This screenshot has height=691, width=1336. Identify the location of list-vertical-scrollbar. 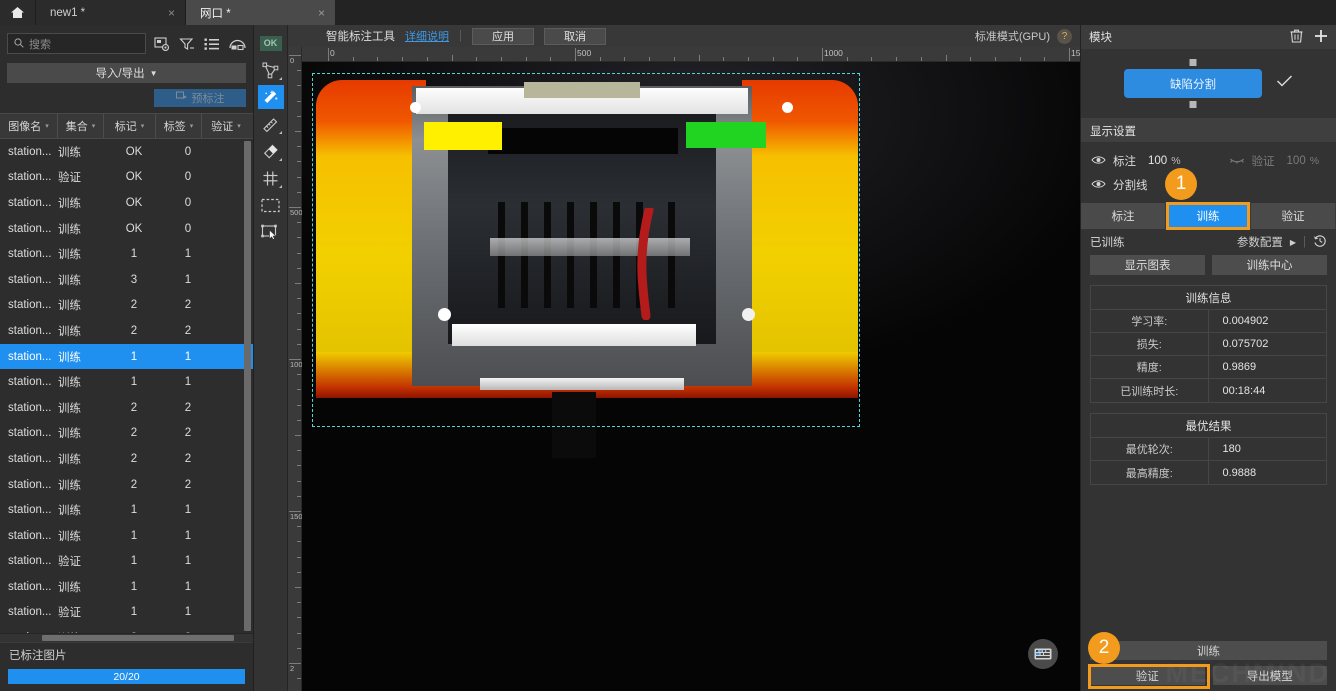
(247, 386).